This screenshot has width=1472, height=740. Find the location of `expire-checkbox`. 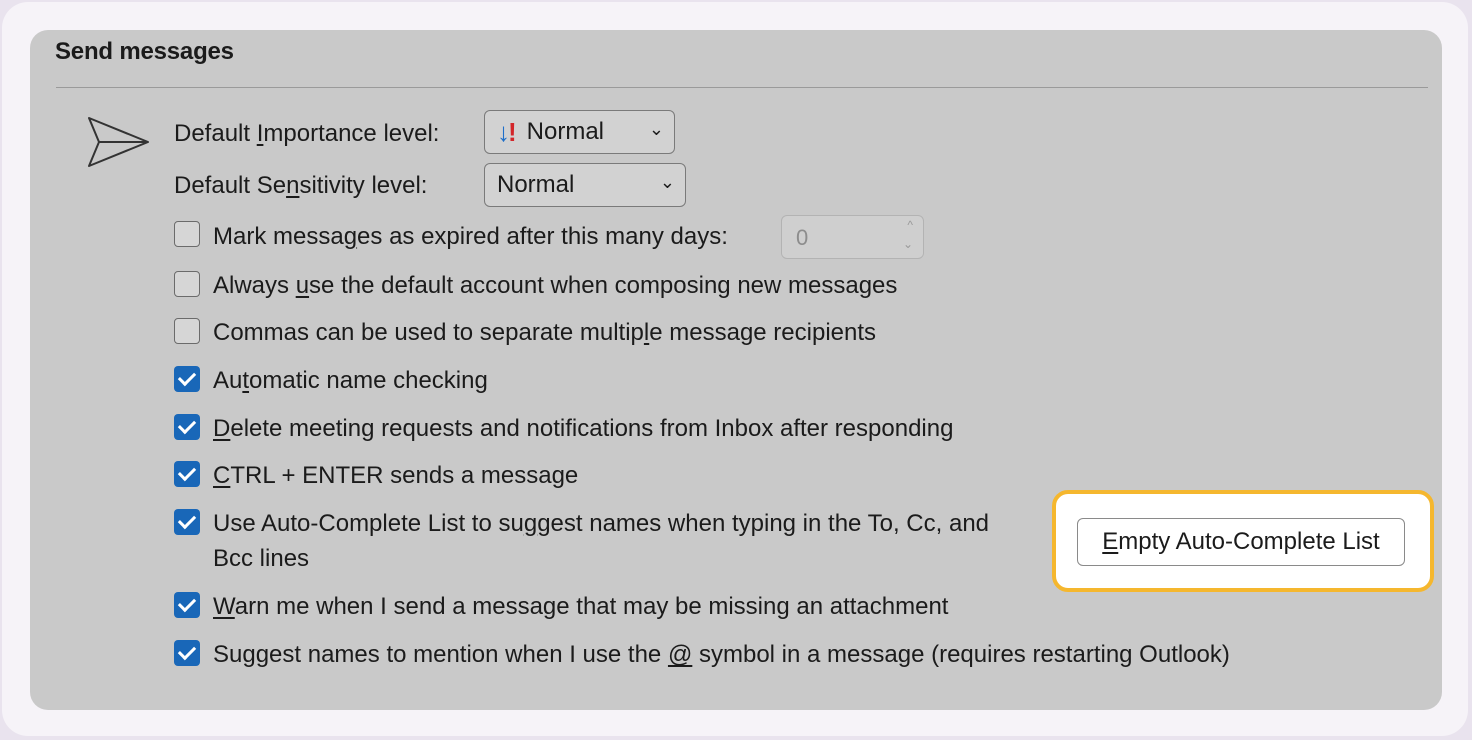

expire-checkbox is located at coordinates (187, 234).